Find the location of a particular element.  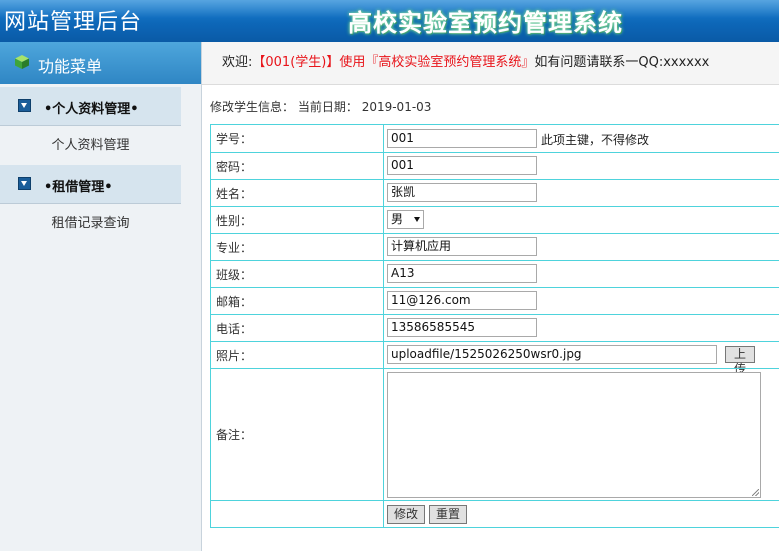

form-row-class: 班级： A13 is located at coordinates (495, 273).